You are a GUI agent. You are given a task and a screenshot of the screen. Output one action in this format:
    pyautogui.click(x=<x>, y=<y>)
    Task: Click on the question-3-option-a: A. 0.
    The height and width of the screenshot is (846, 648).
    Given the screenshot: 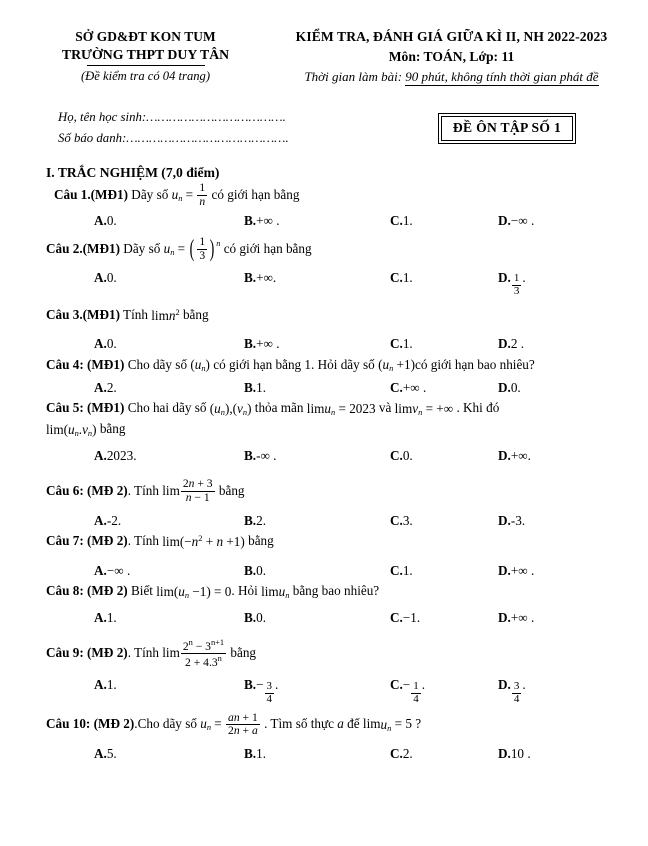 What is the action you would take?
    pyautogui.click(x=169, y=343)
    